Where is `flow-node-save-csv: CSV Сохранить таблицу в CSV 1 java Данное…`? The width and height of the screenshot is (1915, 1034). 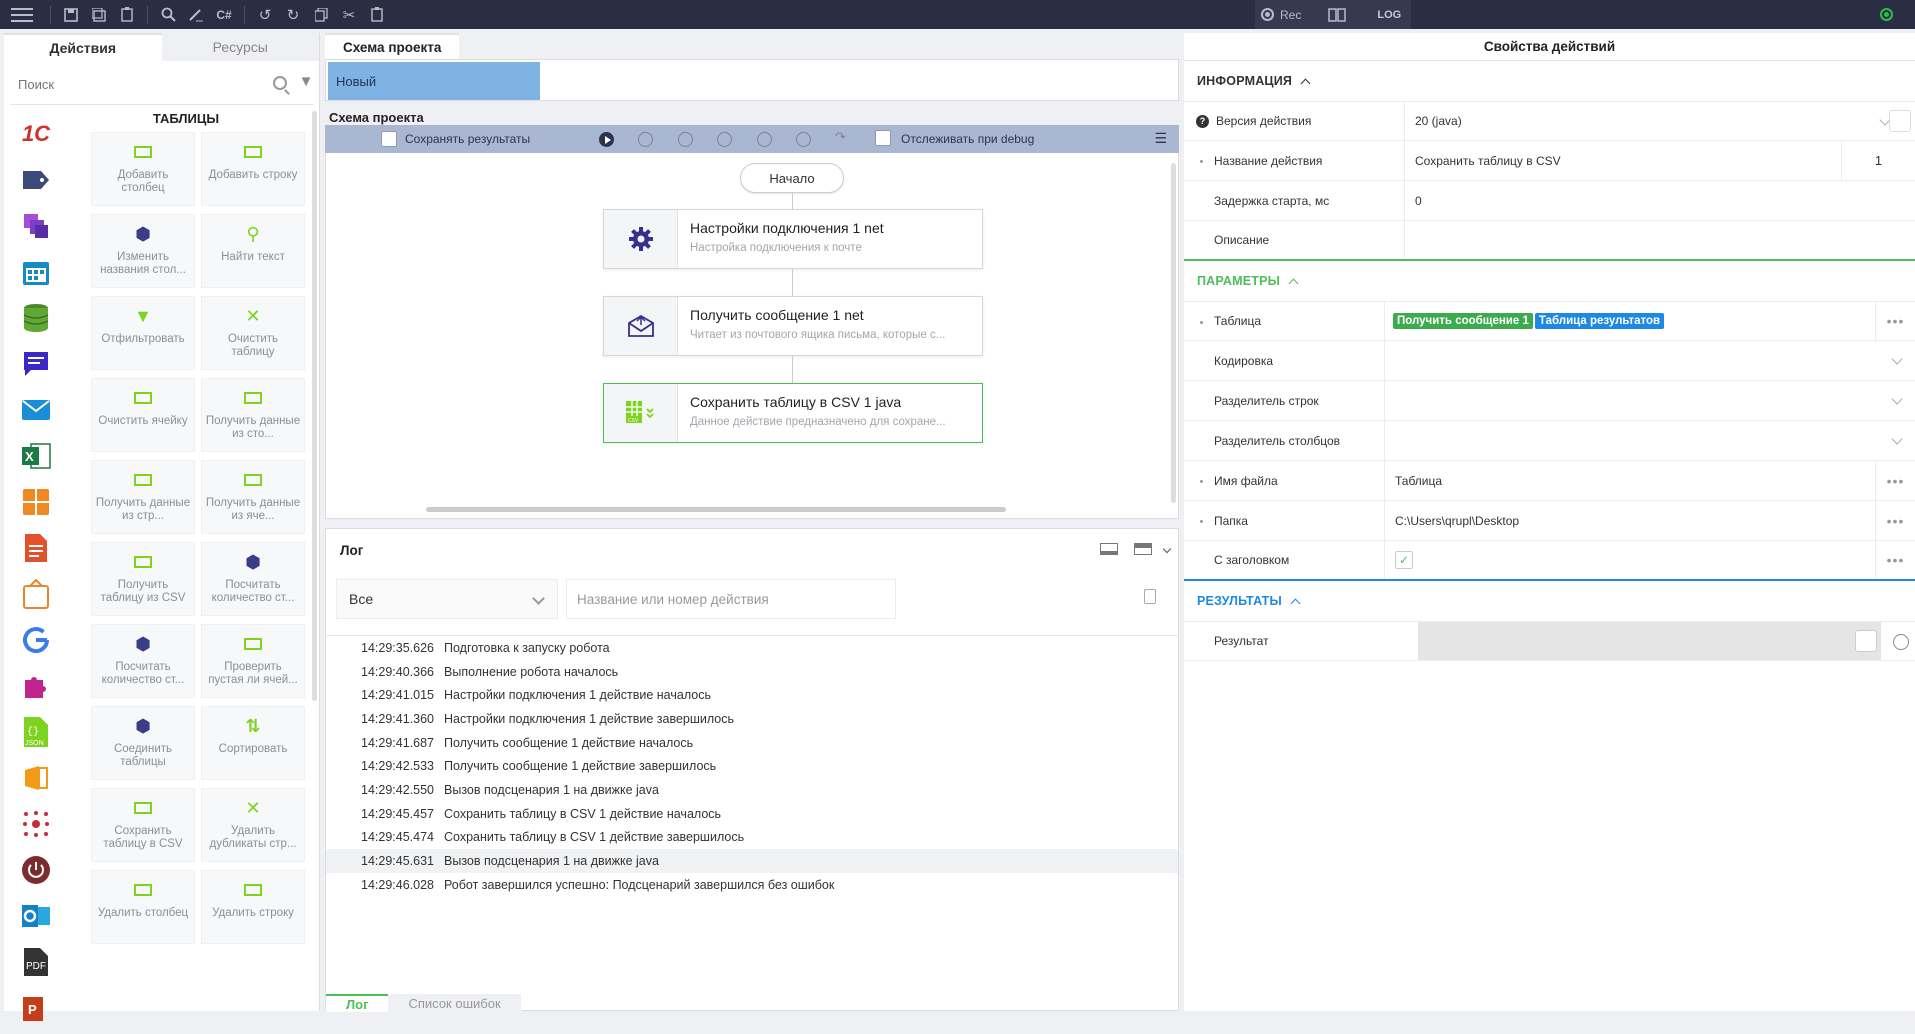 flow-node-save-csv: CSV Сохранить таблицу в CSV 1 java Данное… is located at coordinates (793, 413).